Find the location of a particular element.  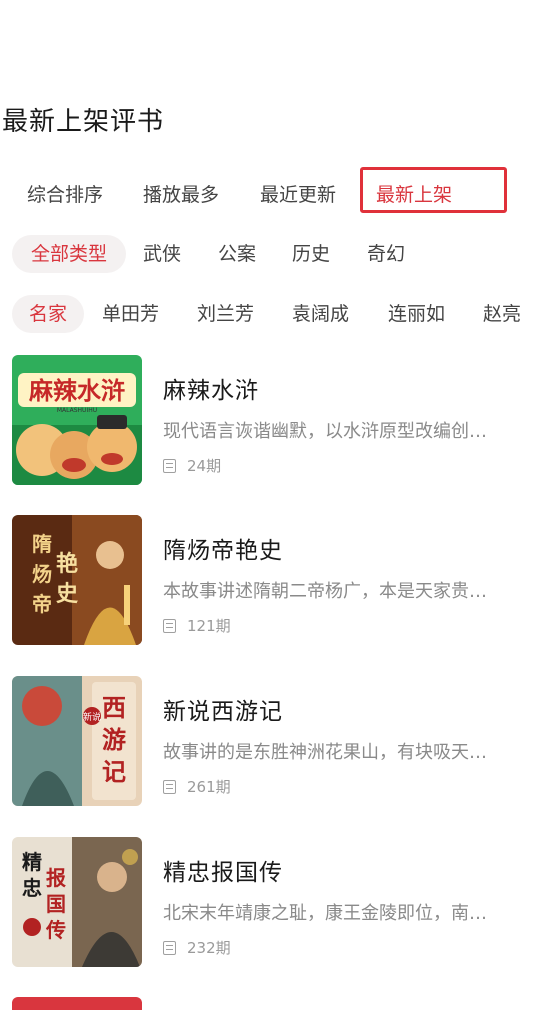

cover-title-text-1: 隋 is located at coordinates (42, 544).